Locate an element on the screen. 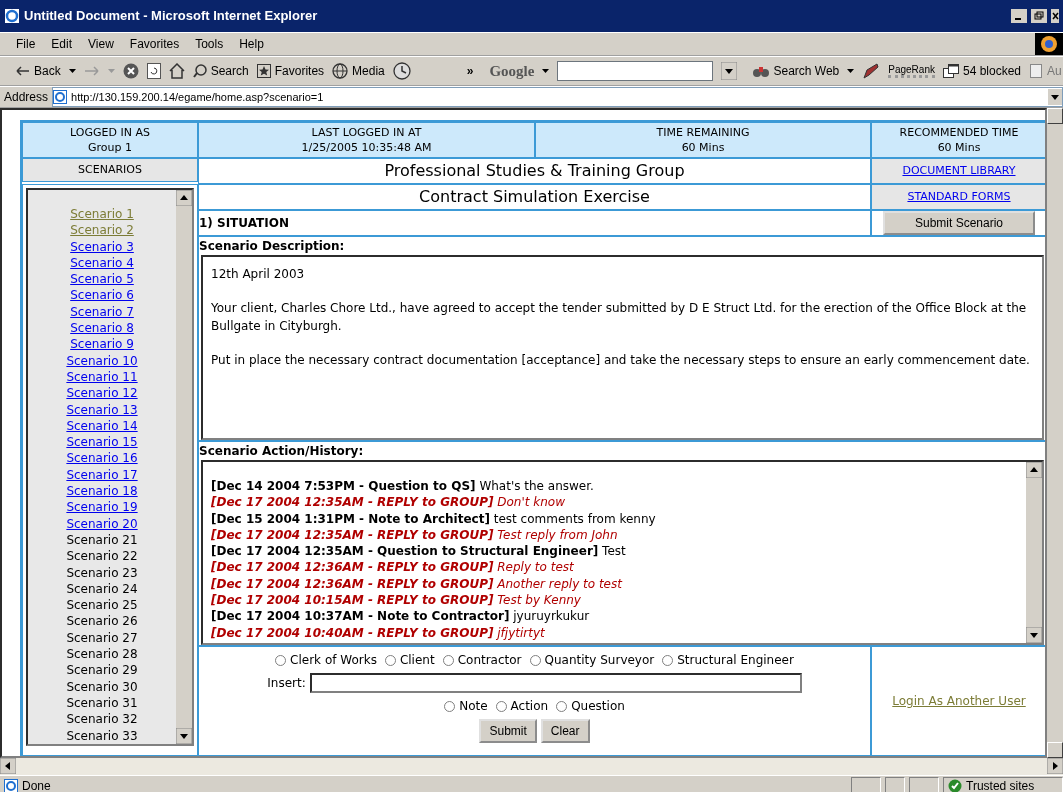 The width and height of the screenshot is (1063, 792). favorites-button: Favorites is located at coordinates (290, 71).